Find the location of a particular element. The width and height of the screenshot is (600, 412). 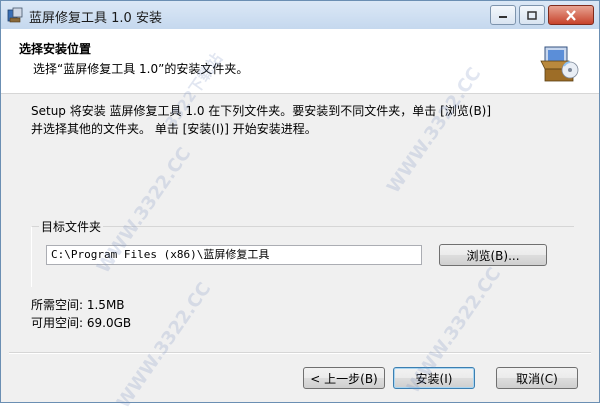

close-icon is located at coordinates (571, 15).